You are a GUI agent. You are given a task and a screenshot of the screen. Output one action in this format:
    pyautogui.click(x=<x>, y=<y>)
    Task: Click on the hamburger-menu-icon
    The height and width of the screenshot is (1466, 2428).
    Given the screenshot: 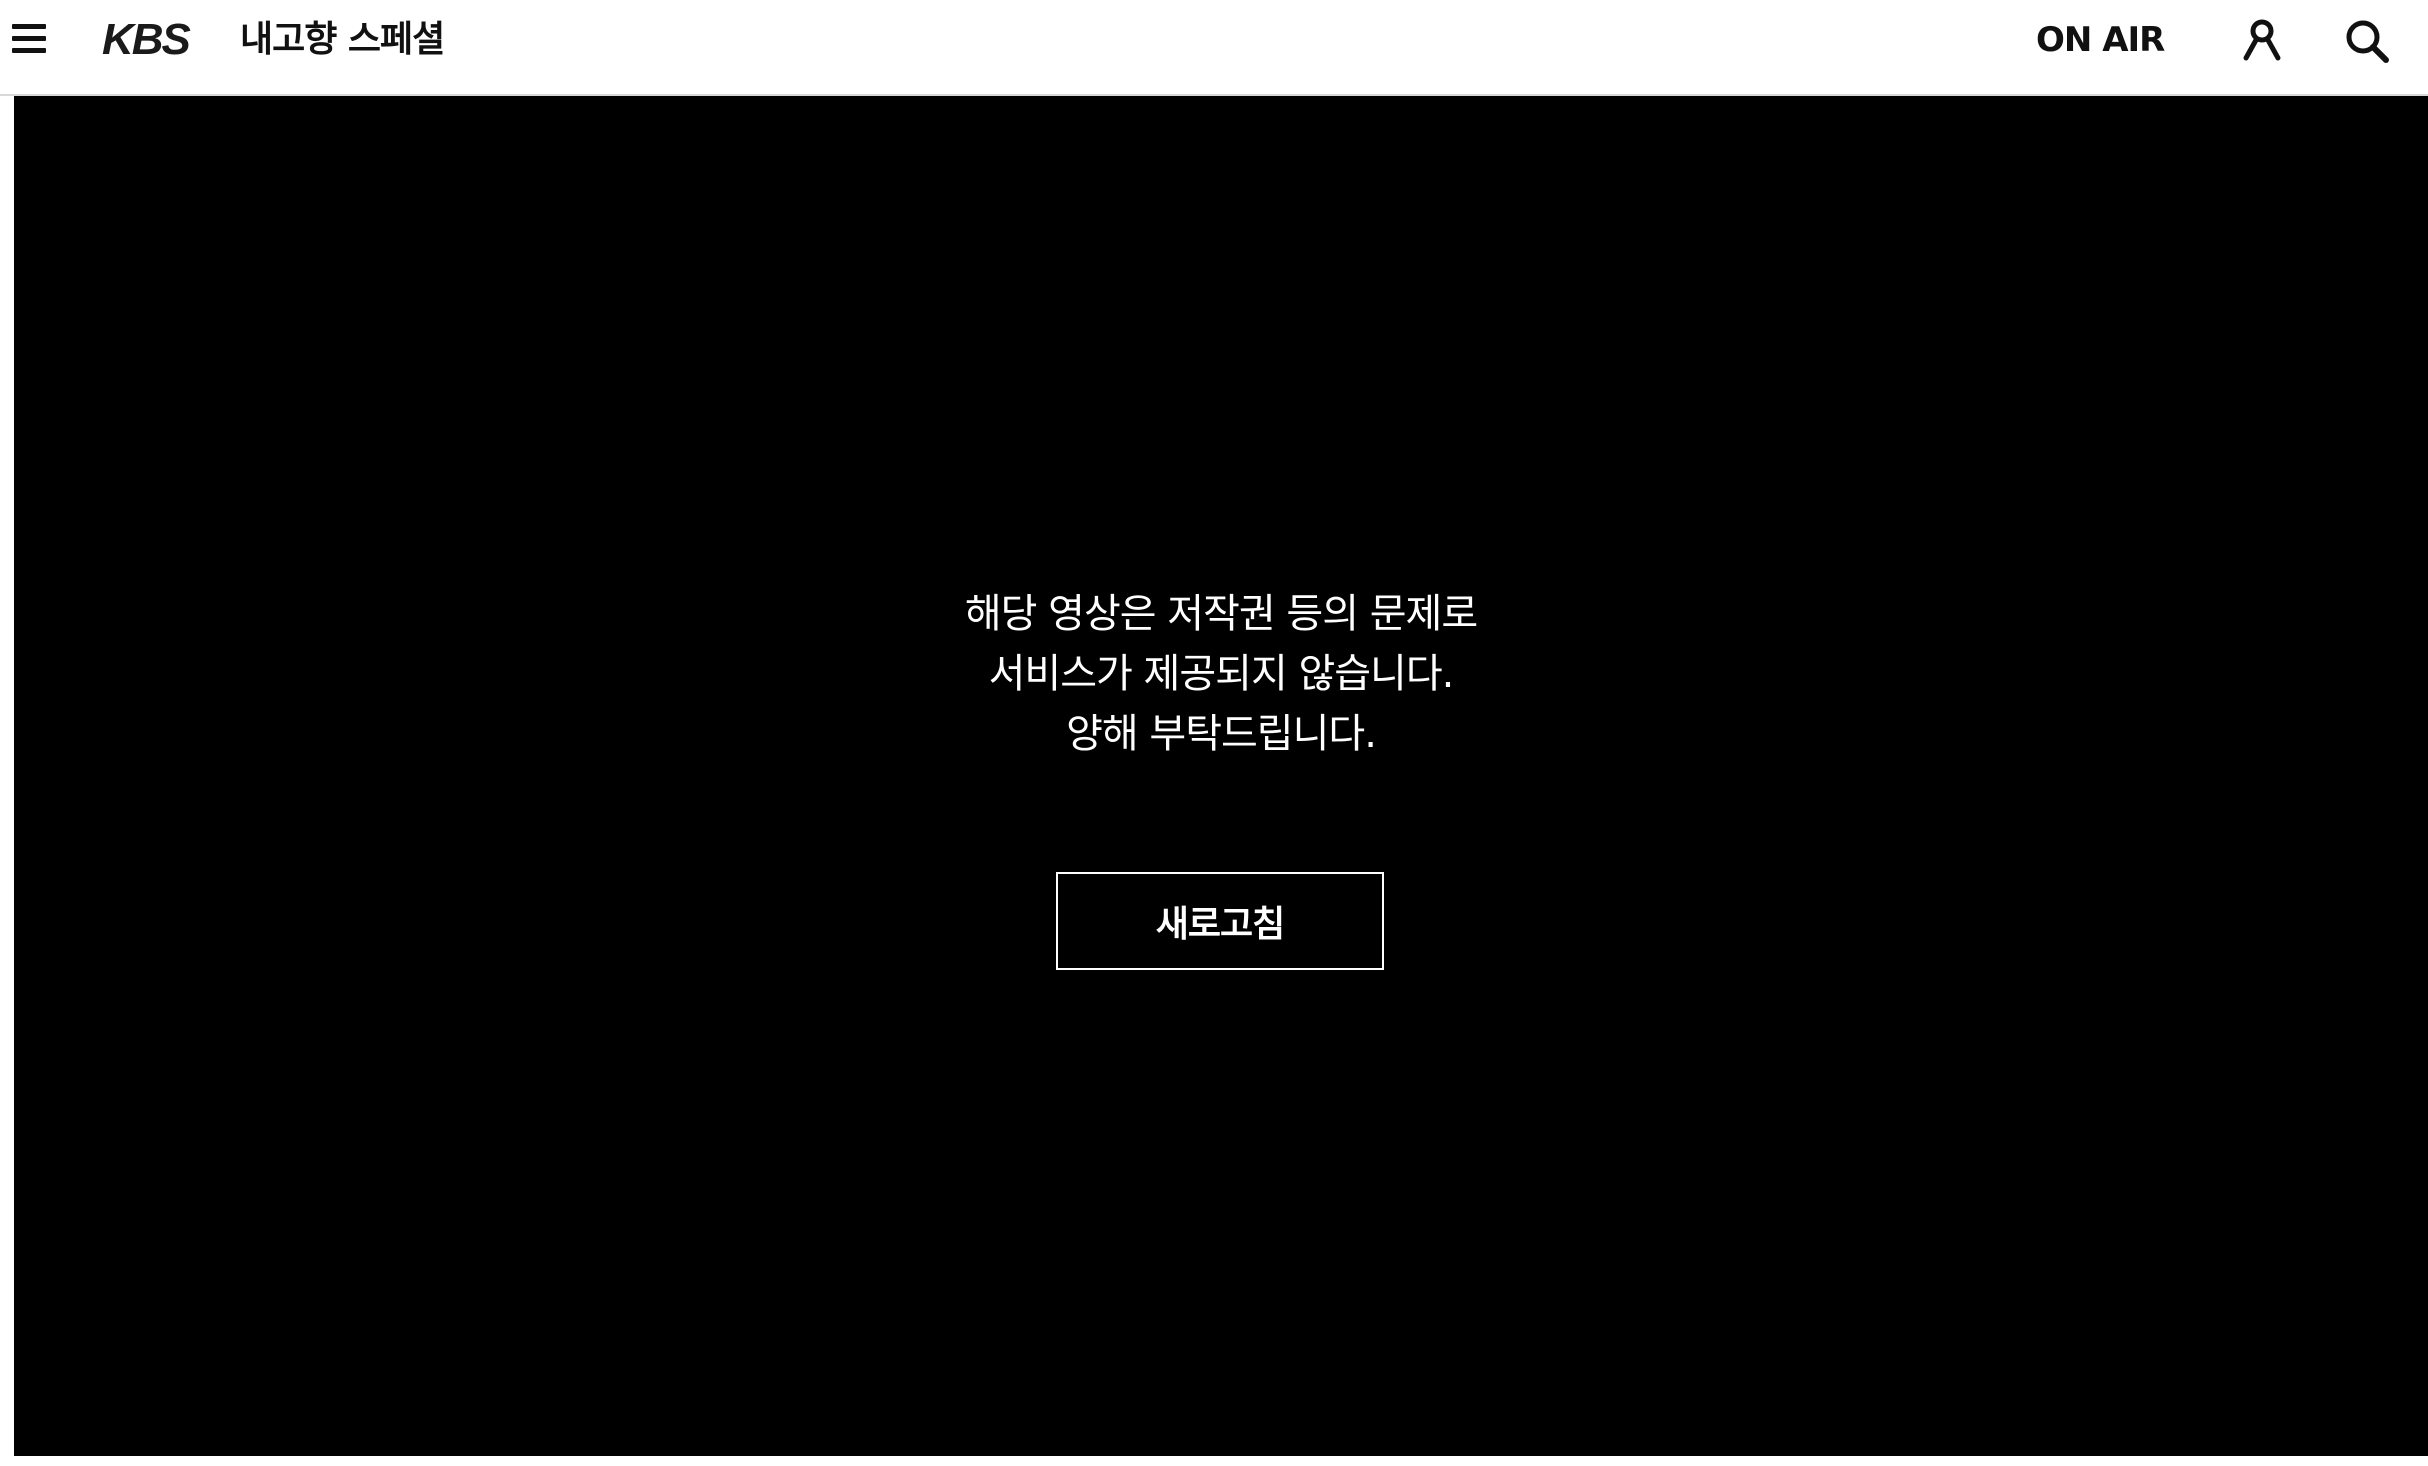 What is the action you would take?
    pyautogui.click(x=30, y=38)
    